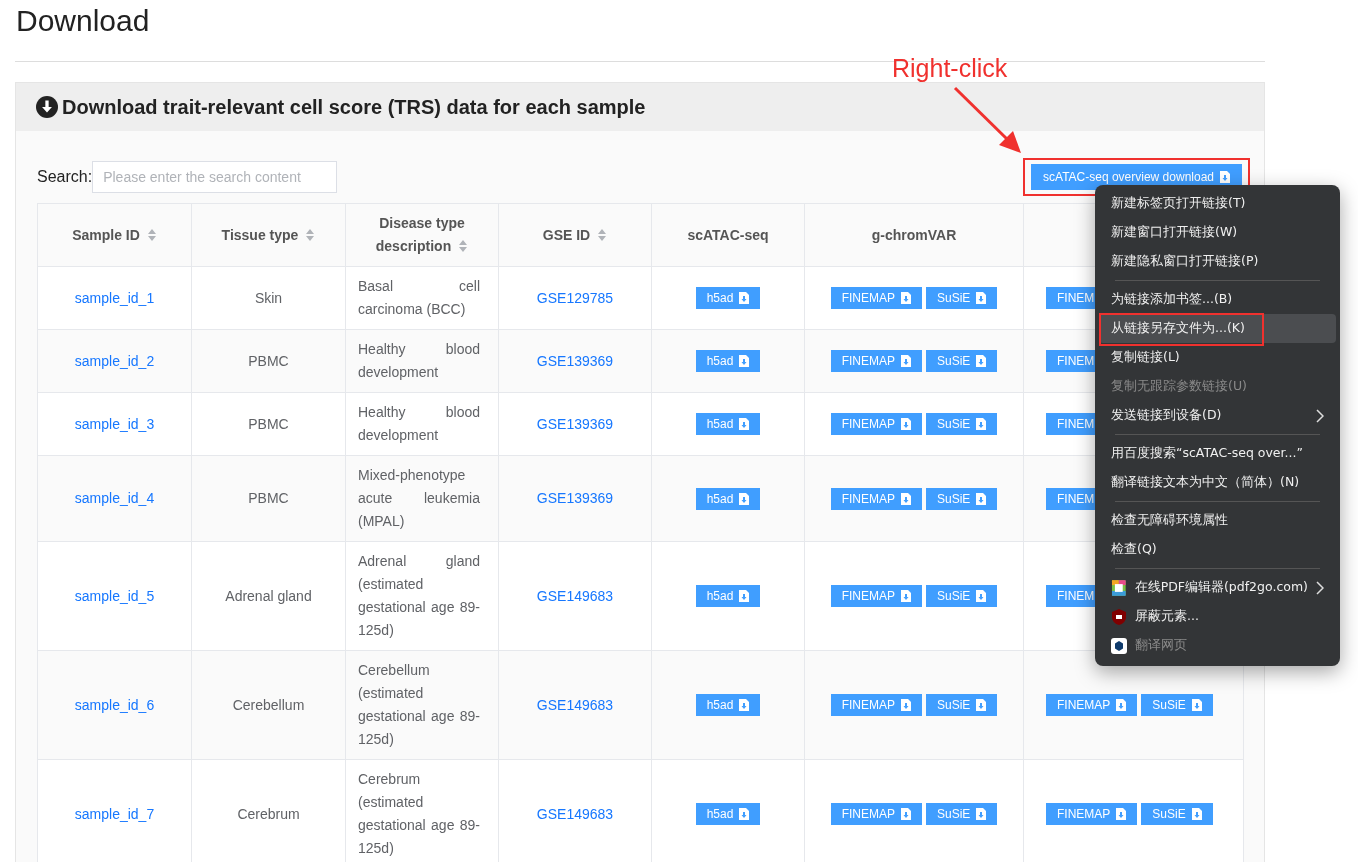 The image size is (1358, 862). What do you see at coordinates (419, 813) in the screenshot?
I see `description-text: Cerebrum (estimated gestational age 89-125d)` at bounding box center [419, 813].